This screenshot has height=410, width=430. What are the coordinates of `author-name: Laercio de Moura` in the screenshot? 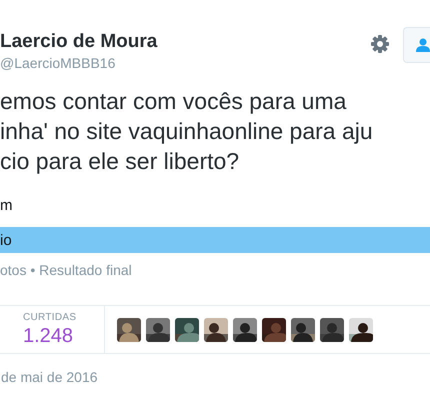 It's located at (79, 42).